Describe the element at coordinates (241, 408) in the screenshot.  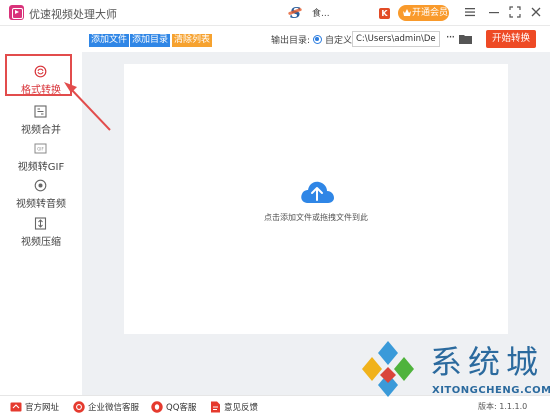
I see `footer-label: 意见反馈` at that location.